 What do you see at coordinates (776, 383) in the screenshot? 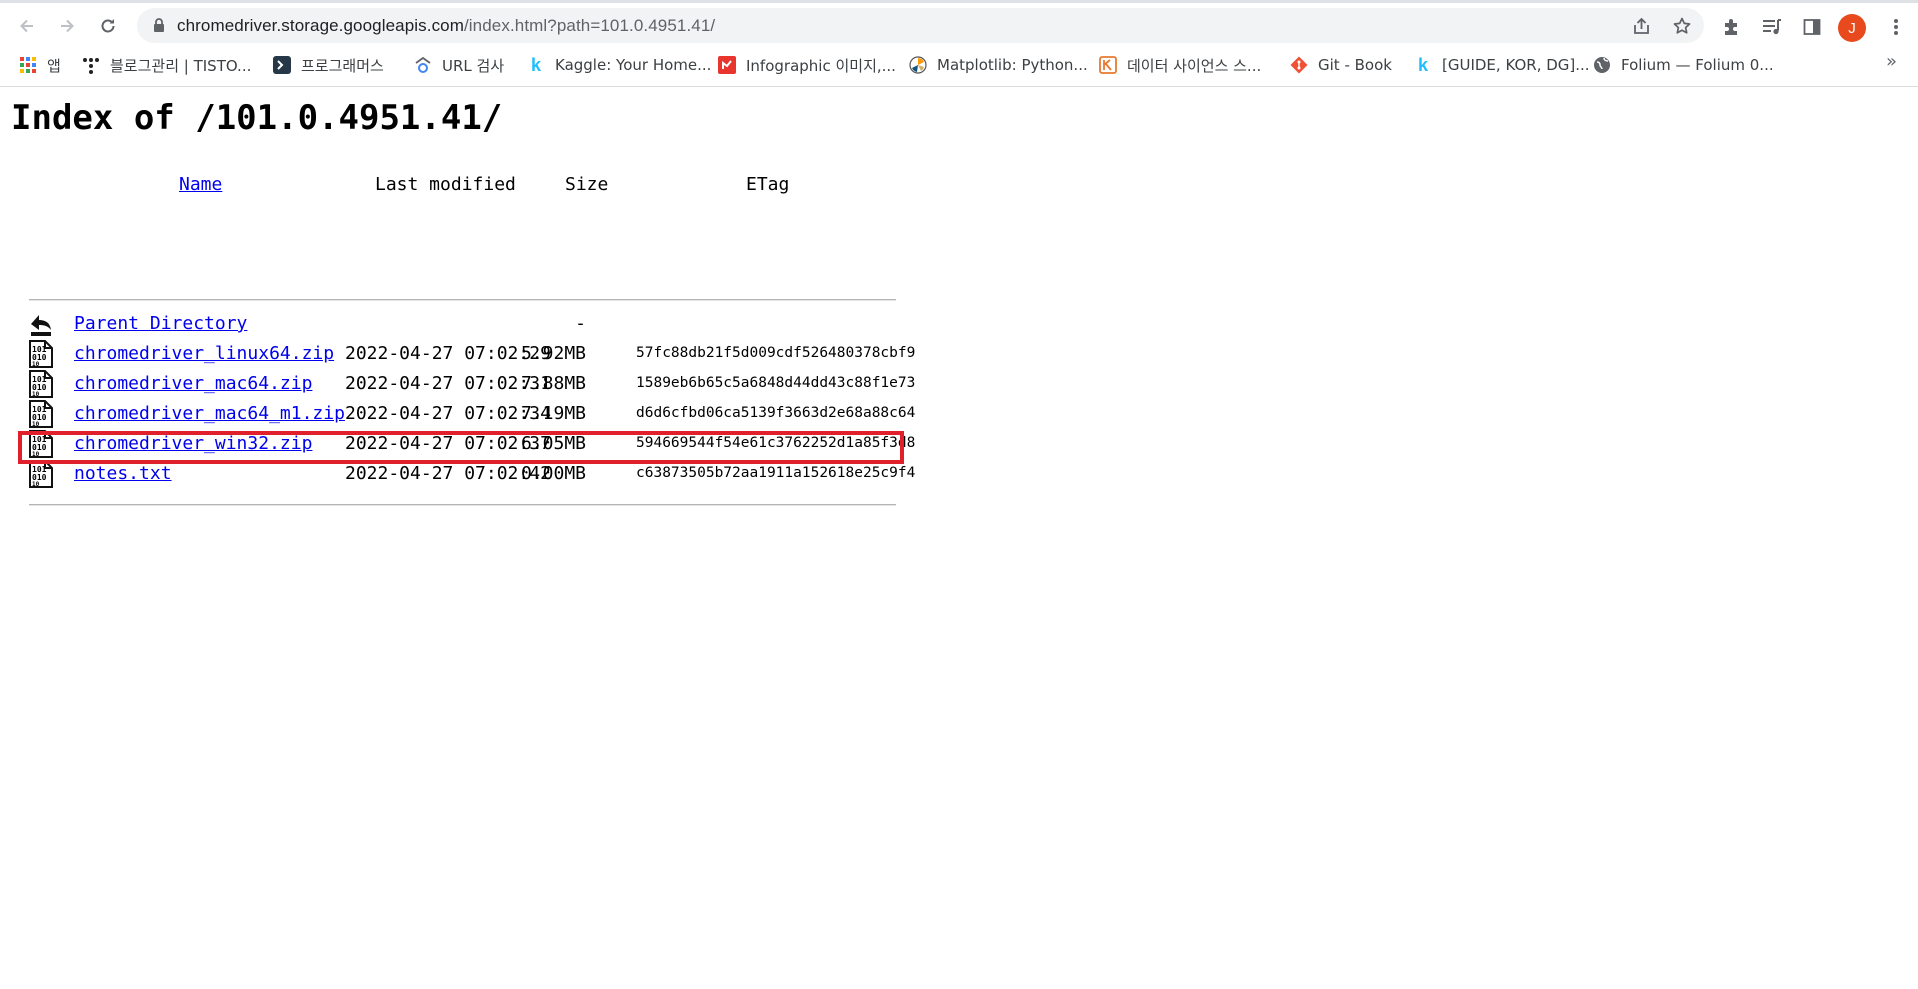
I see `etag-cell: 1589eb6b65c5a6848d44dd43c88f1e73` at bounding box center [776, 383].